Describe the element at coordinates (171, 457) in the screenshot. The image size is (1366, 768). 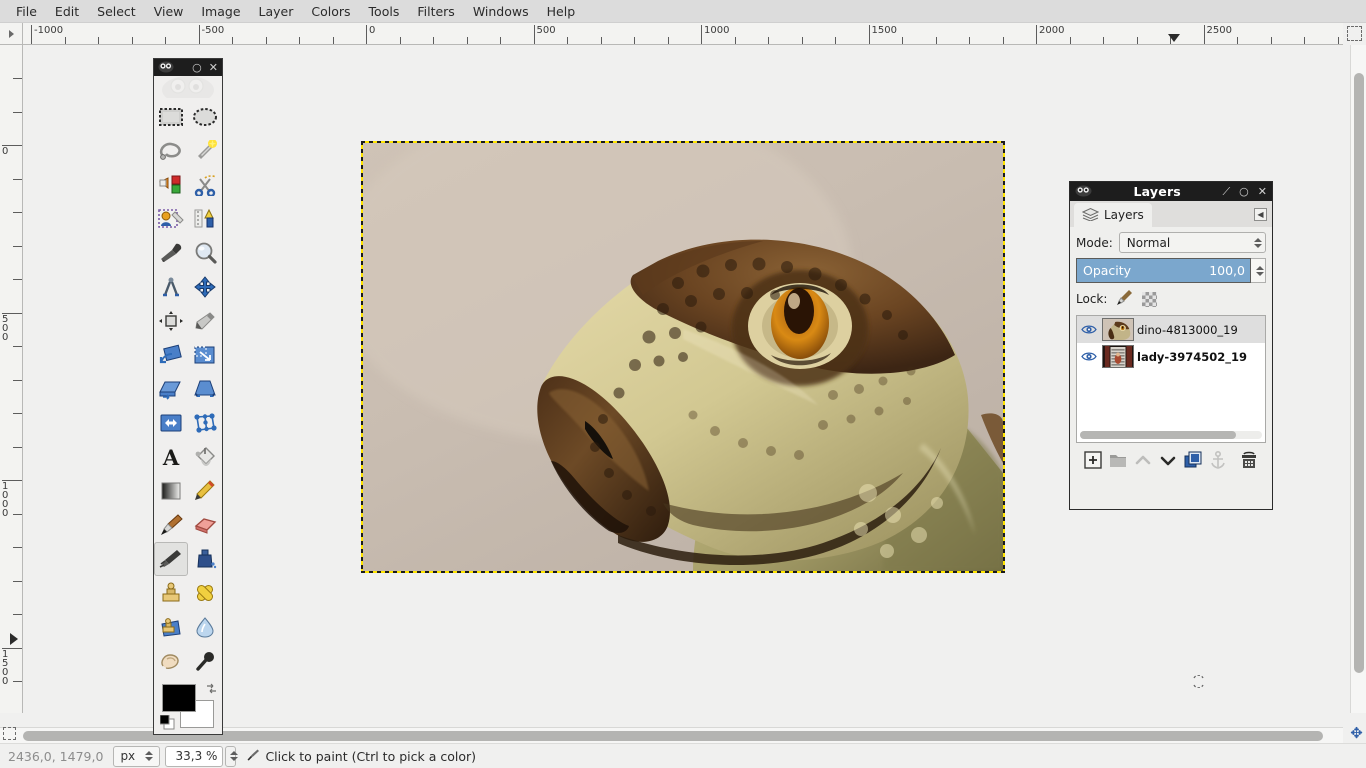
I see `text-tool: A` at that location.